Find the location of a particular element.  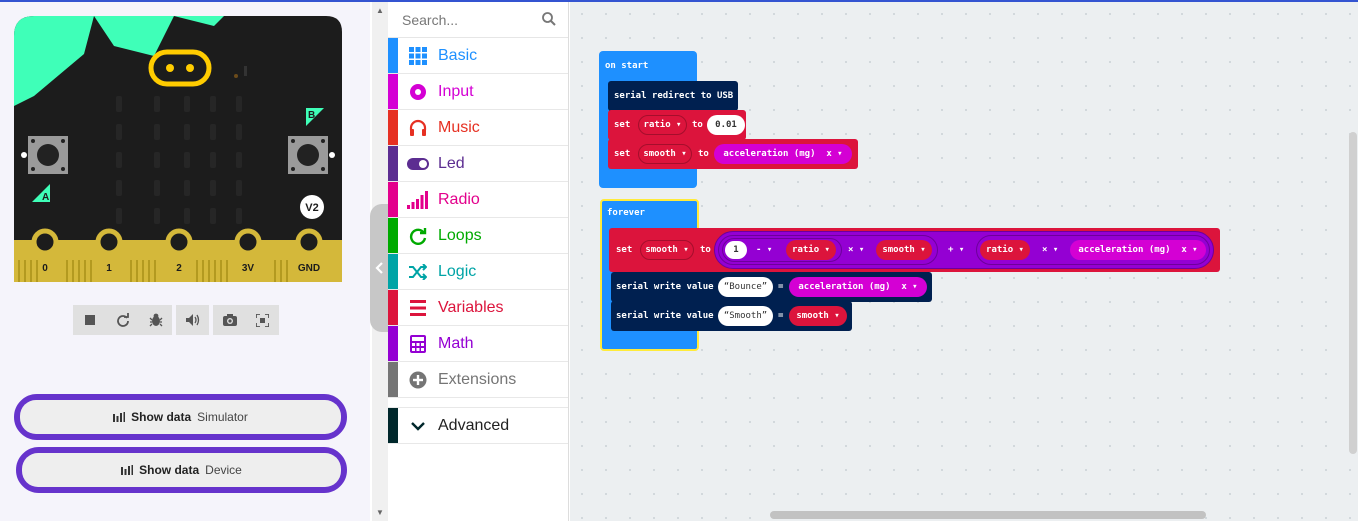

refresh-loop-icon is located at coordinates (418, 236).